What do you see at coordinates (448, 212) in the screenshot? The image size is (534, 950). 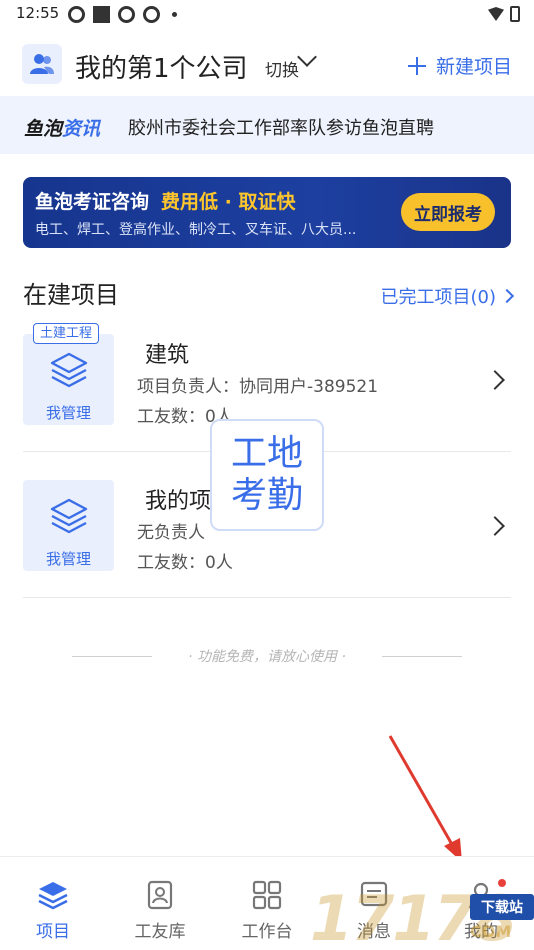 I see `register-now-button: 立即报考` at bounding box center [448, 212].